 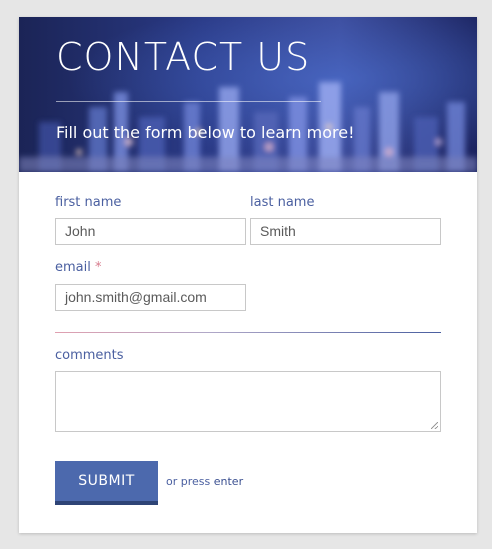 What do you see at coordinates (150, 231) in the screenshot?
I see `first-name-field: John` at bounding box center [150, 231].